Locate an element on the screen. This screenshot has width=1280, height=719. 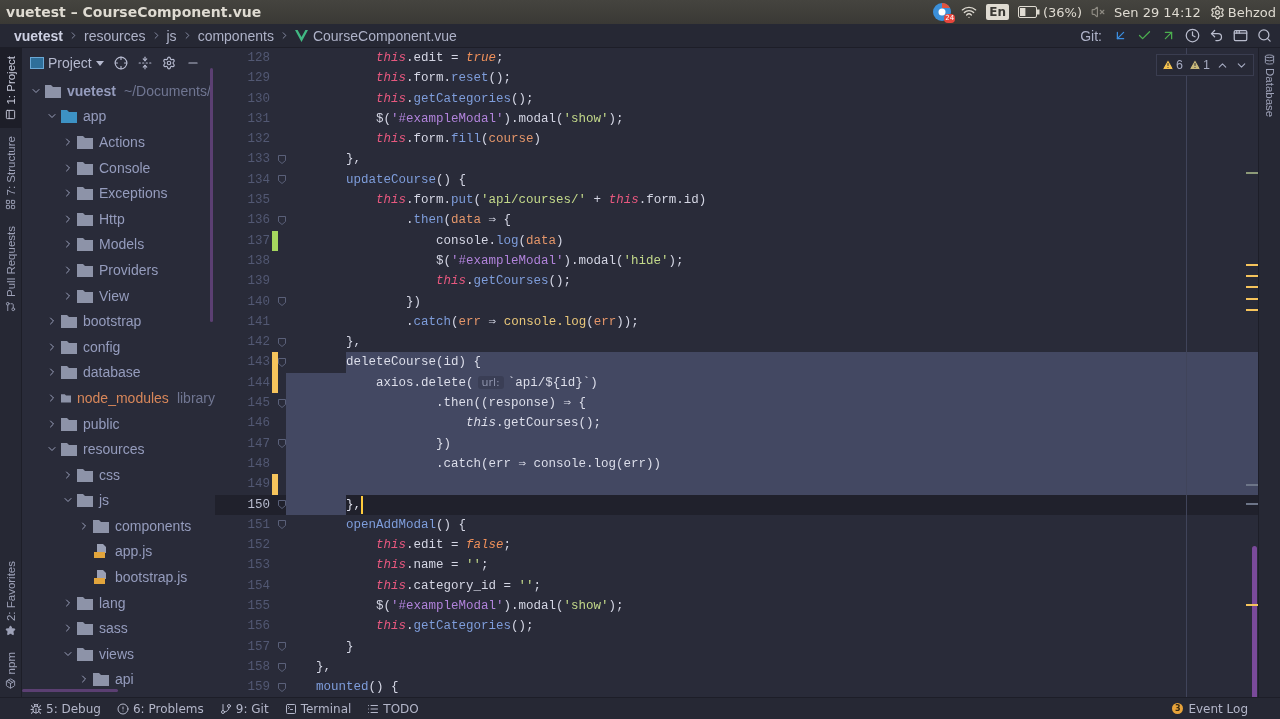
tree-item: app is located at coordinates (95, 116).